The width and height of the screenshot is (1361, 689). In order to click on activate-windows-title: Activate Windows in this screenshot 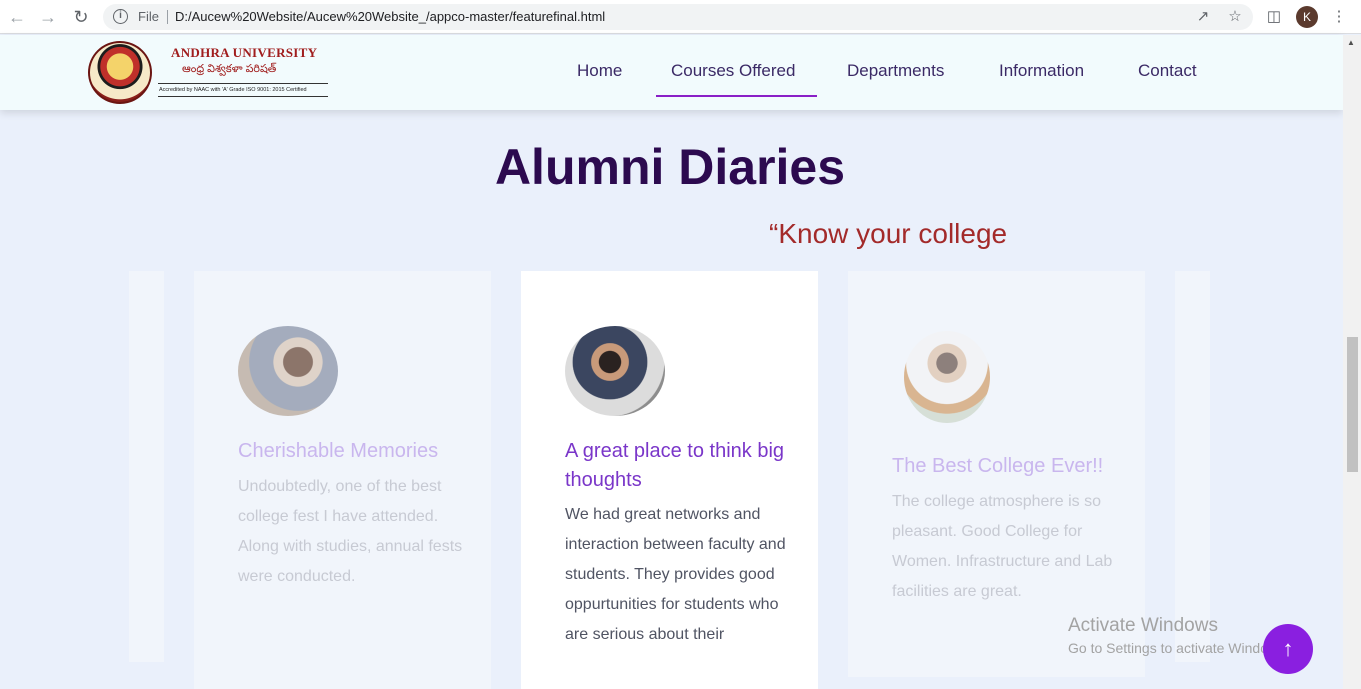, I will do `click(1143, 625)`.